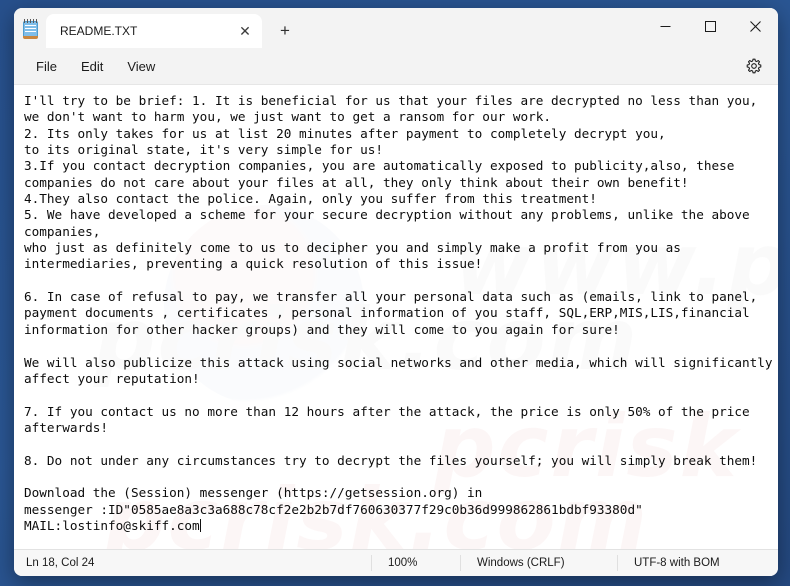  I want to click on new-tab-button: +, so click(285, 30).